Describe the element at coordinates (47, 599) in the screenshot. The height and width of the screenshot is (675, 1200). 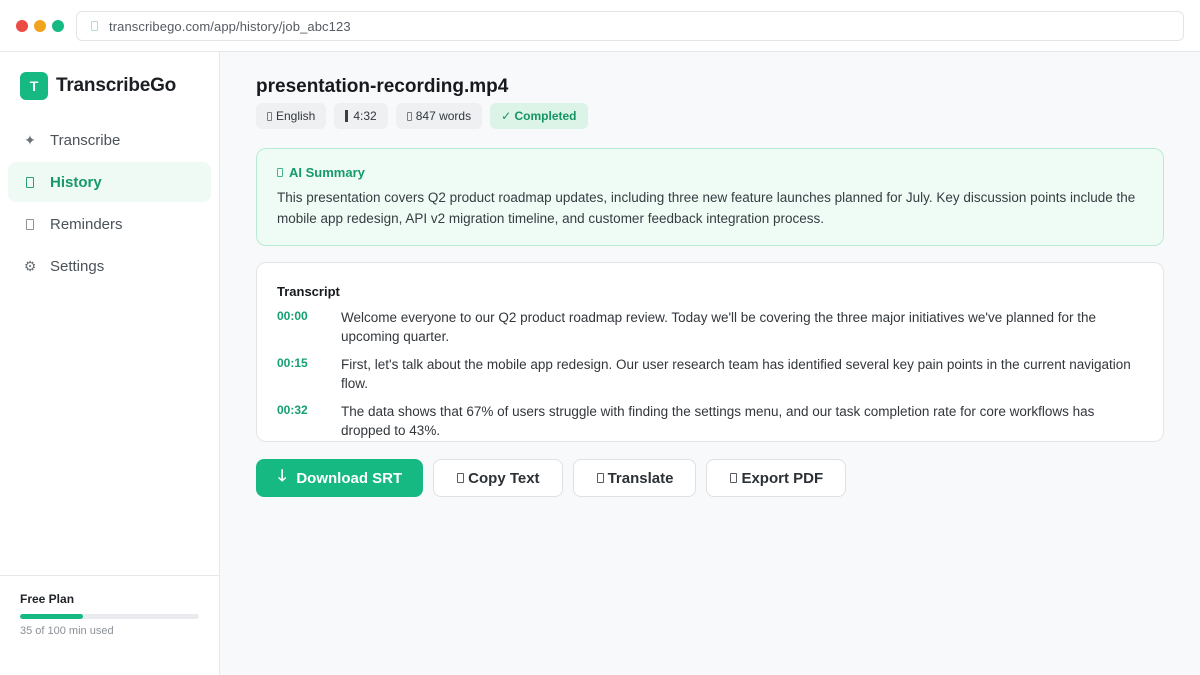
I see `plan-title: Free Plan` at that location.